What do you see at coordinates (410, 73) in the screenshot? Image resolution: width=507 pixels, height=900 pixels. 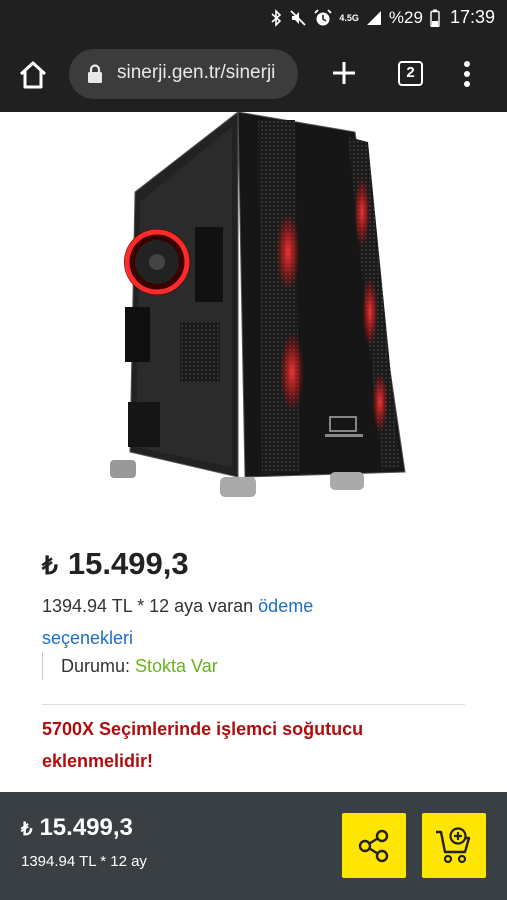 I see `tab-switcher-button: 2` at bounding box center [410, 73].